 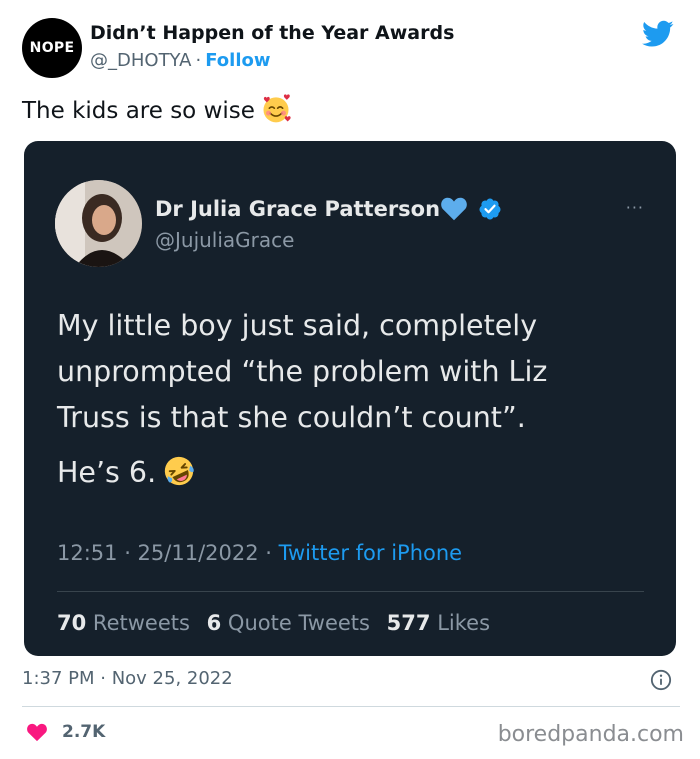 I want to click on quote-tweets-count: 6, so click(x=214, y=623).